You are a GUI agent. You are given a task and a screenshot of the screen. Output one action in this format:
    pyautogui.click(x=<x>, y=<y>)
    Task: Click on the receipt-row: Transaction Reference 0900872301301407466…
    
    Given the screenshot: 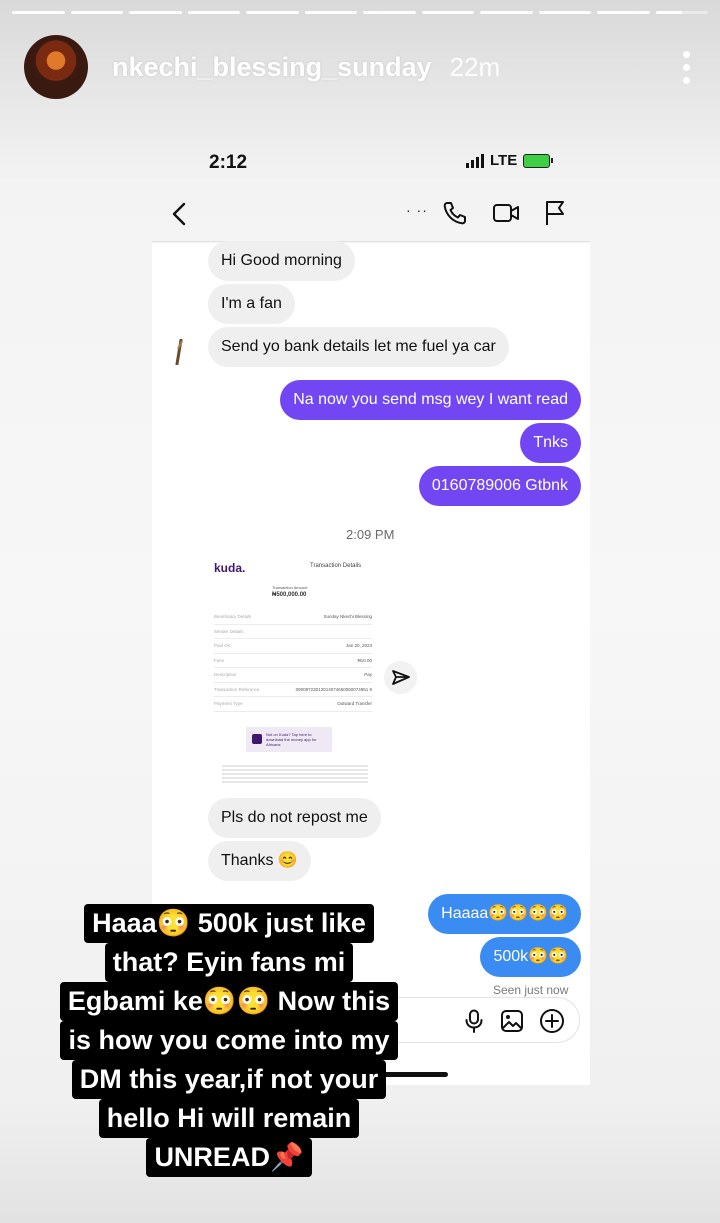 What is the action you would take?
    pyautogui.click(x=293, y=690)
    